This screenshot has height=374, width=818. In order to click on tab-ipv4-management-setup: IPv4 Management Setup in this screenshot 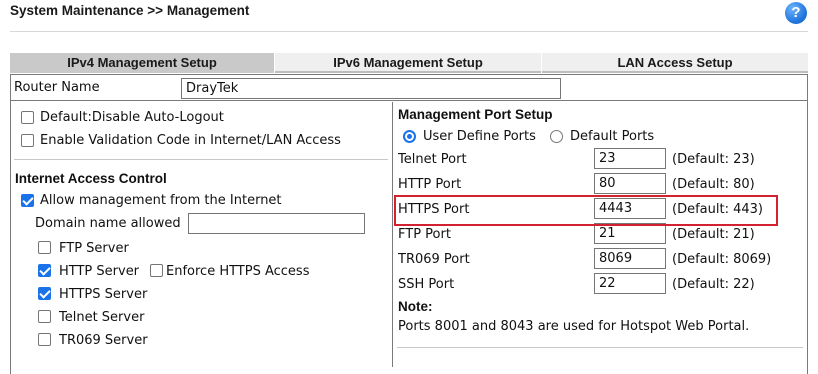, I will do `click(142, 63)`.